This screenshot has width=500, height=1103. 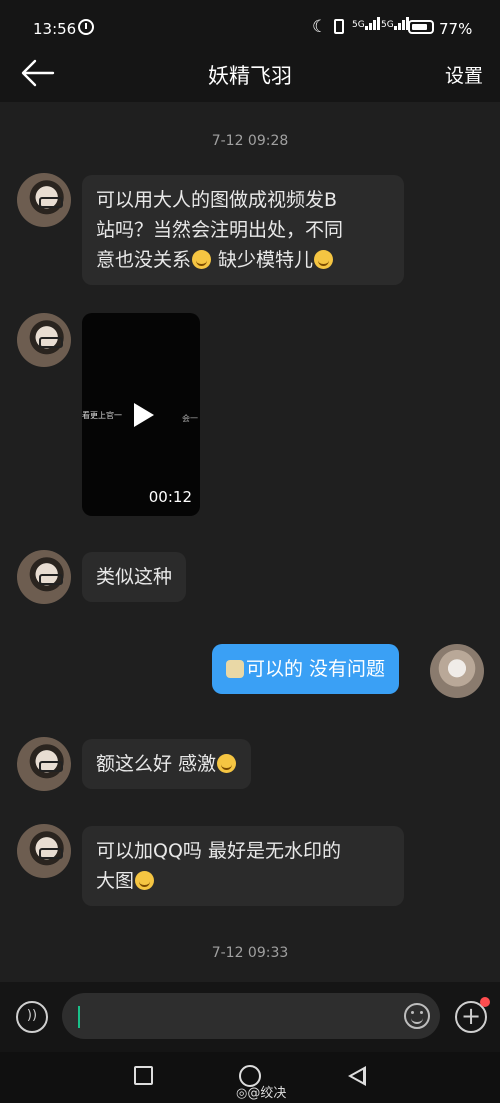 What do you see at coordinates (156, 764) in the screenshot?
I see `message-text: 额这么好 感激` at bounding box center [156, 764].